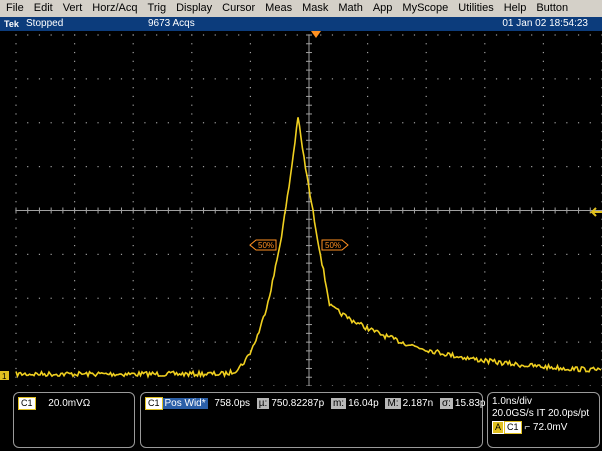  I want to click on meas-sigma: 15.83p, so click(470, 403).